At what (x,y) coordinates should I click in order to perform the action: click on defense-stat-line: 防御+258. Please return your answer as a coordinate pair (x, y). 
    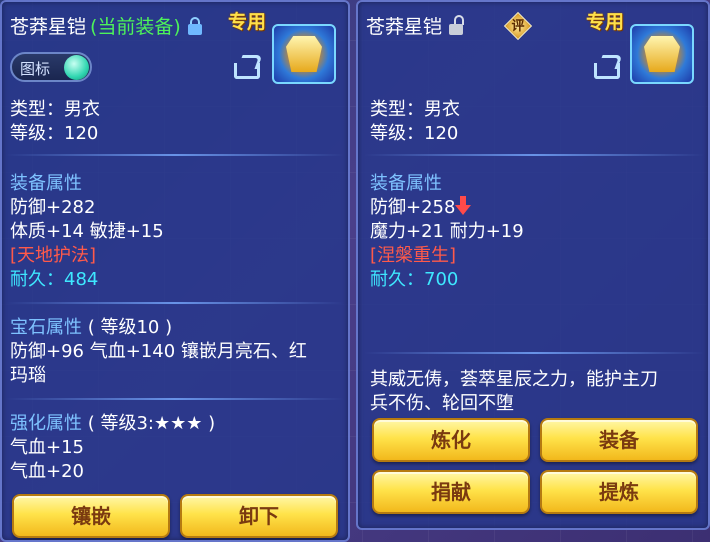
    Looking at the image, I should click on (421, 208).